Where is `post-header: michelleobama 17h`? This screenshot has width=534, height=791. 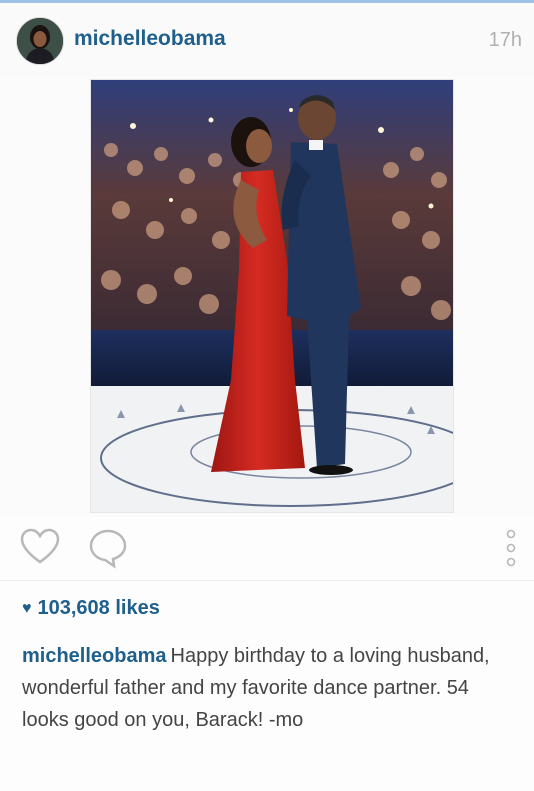 post-header: michelleobama 17h is located at coordinates (267, 40).